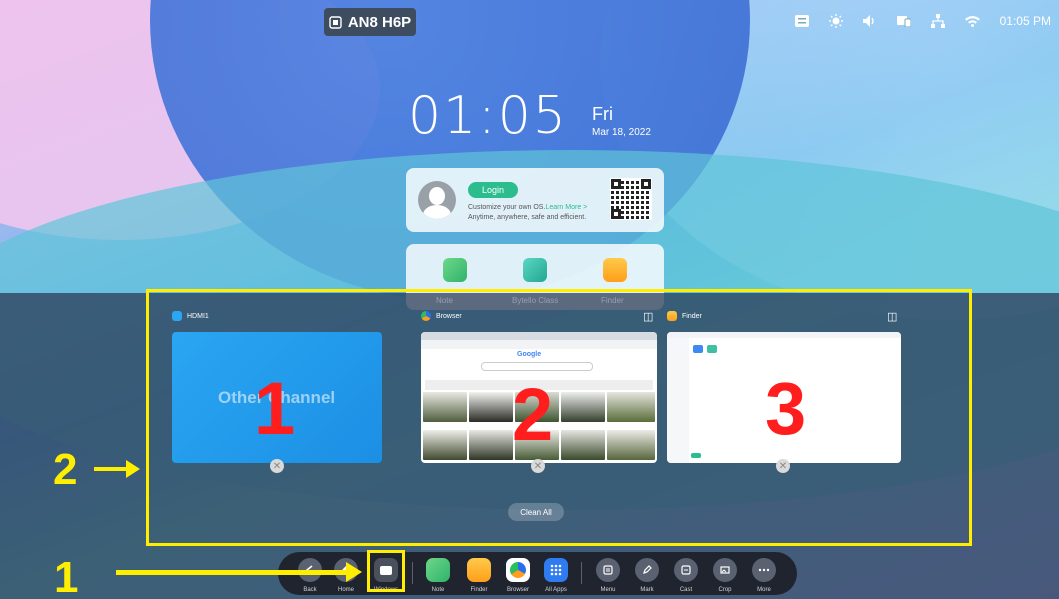  I want to click on screen-icon, so click(903, 21).